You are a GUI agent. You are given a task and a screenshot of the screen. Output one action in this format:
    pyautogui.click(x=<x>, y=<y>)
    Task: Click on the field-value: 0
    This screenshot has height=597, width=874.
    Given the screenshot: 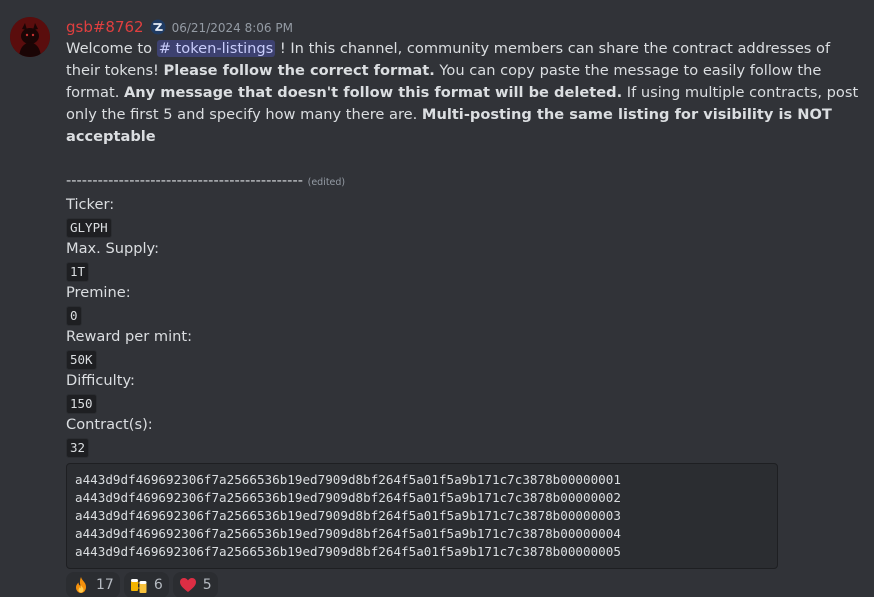 What is the action you would take?
    pyautogui.click(x=74, y=316)
    